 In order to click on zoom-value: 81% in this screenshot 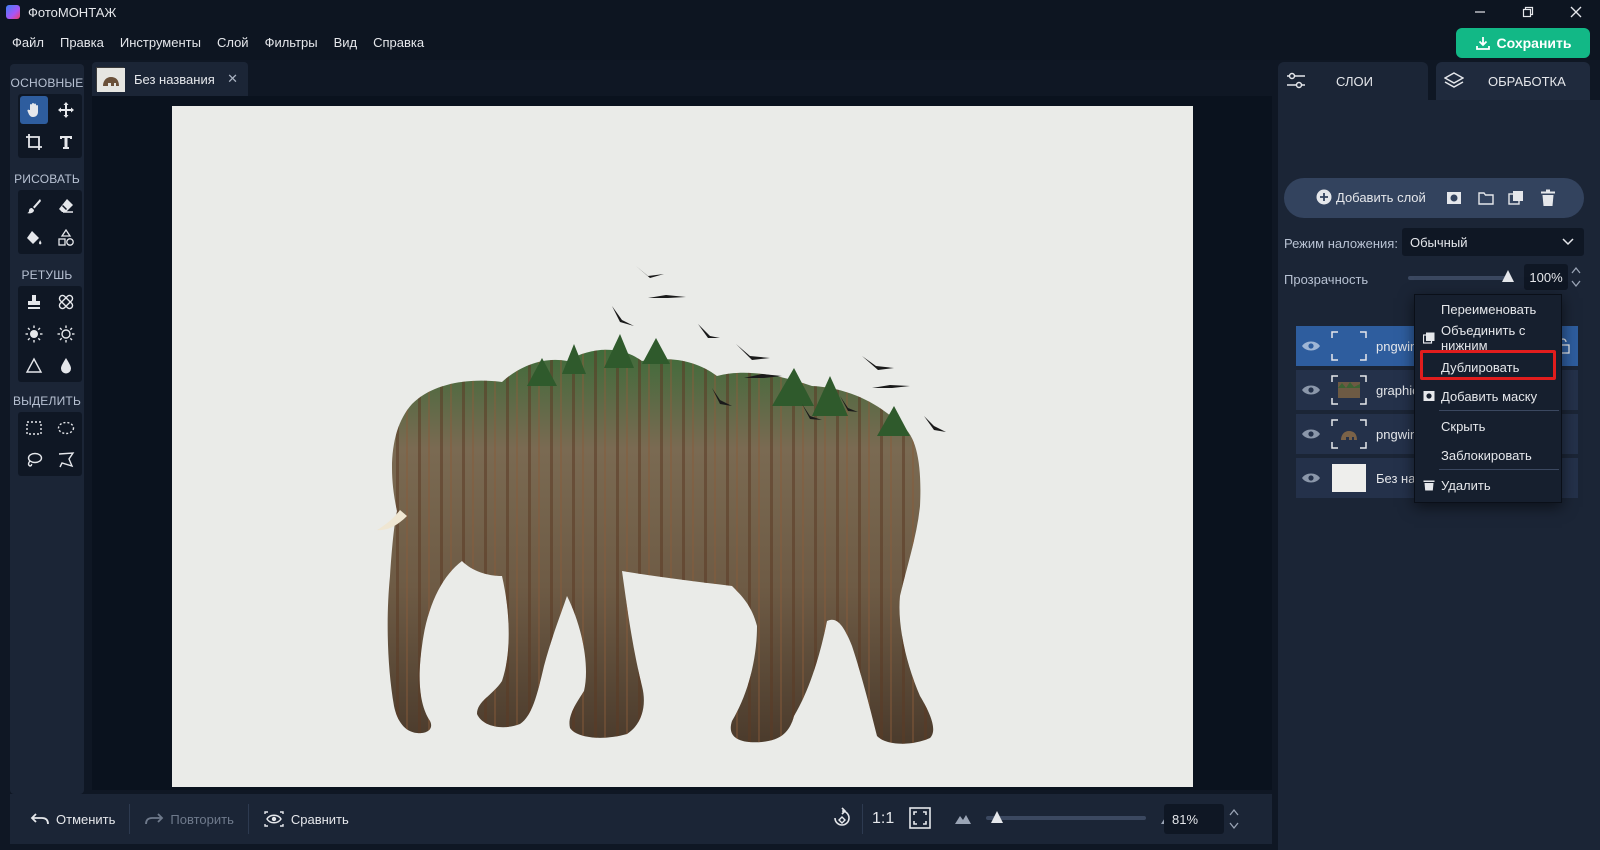, I will do `click(1185, 819)`.